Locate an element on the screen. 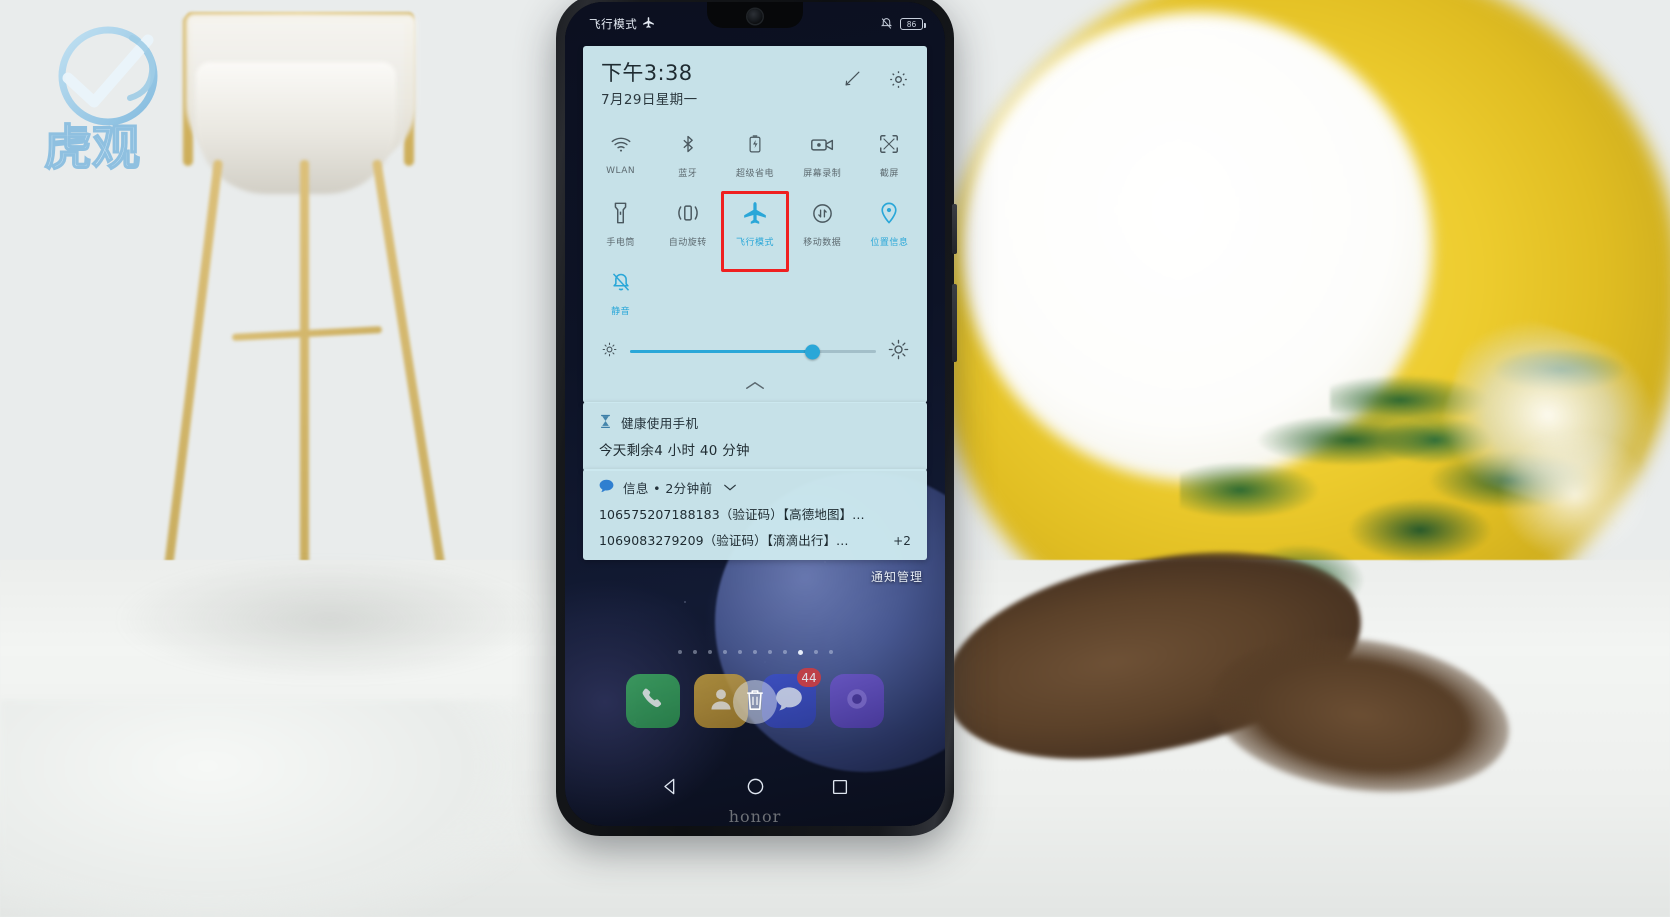  gear-icon is located at coordinates (898, 79).